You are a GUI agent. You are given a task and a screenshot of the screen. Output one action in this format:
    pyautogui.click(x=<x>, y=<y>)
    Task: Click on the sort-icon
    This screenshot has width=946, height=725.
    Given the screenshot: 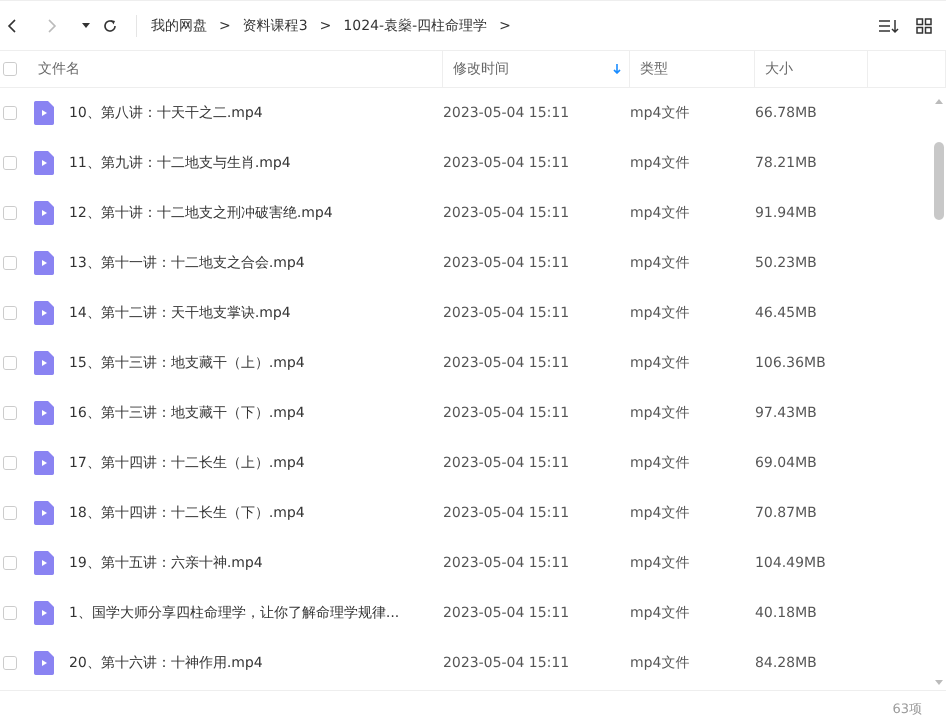 What is the action you would take?
    pyautogui.click(x=889, y=26)
    